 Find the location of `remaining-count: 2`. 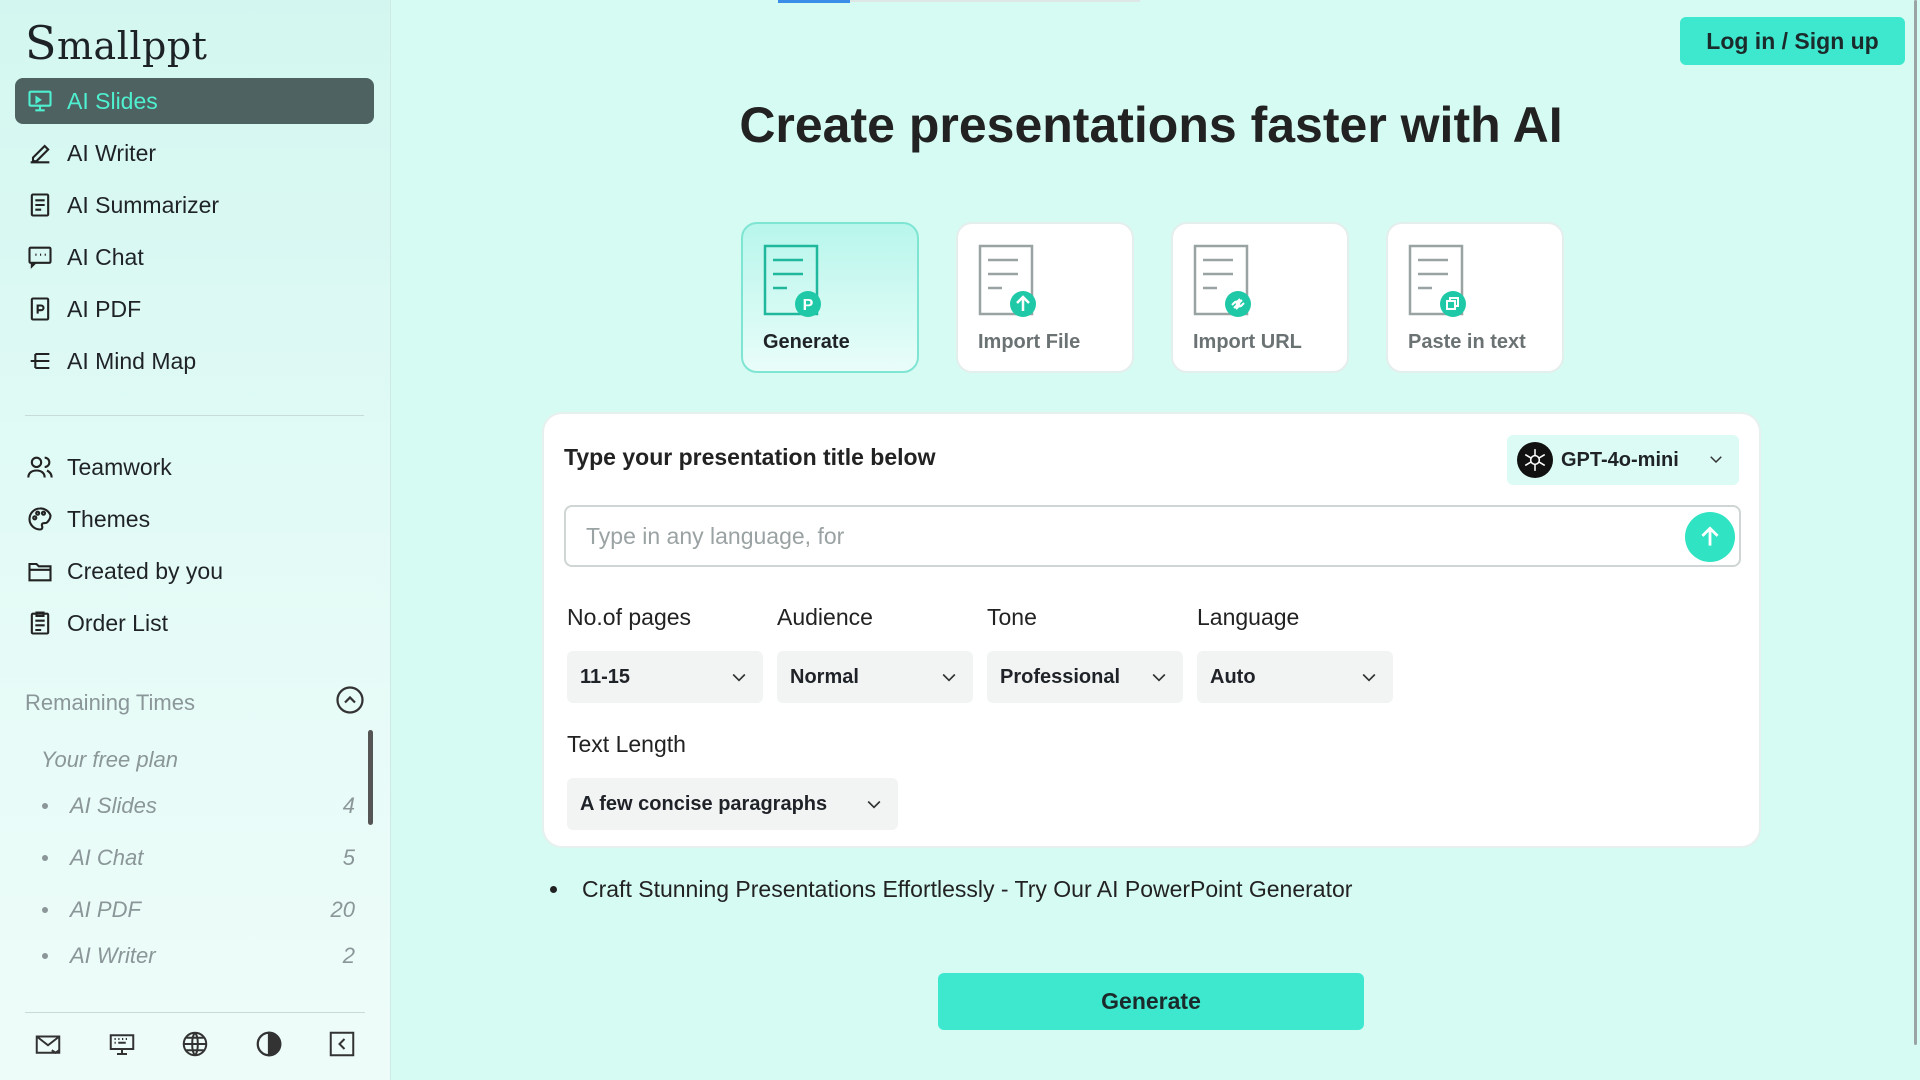

remaining-count: 2 is located at coordinates (348, 955).